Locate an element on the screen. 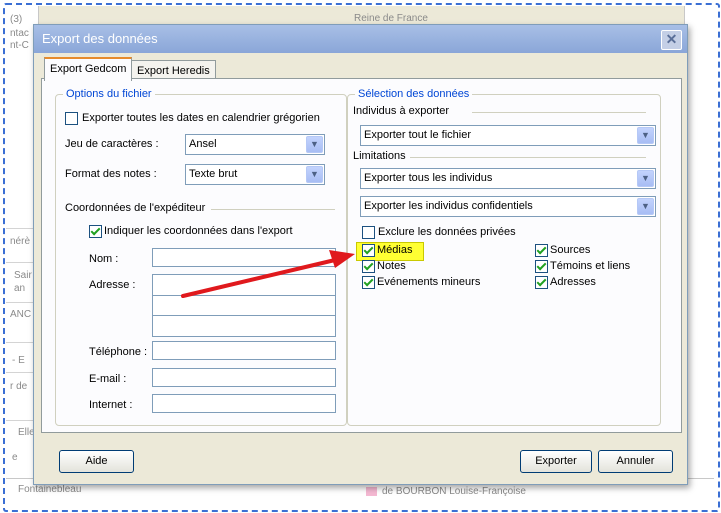  arrow-head-icon is located at coordinates (342, 259).